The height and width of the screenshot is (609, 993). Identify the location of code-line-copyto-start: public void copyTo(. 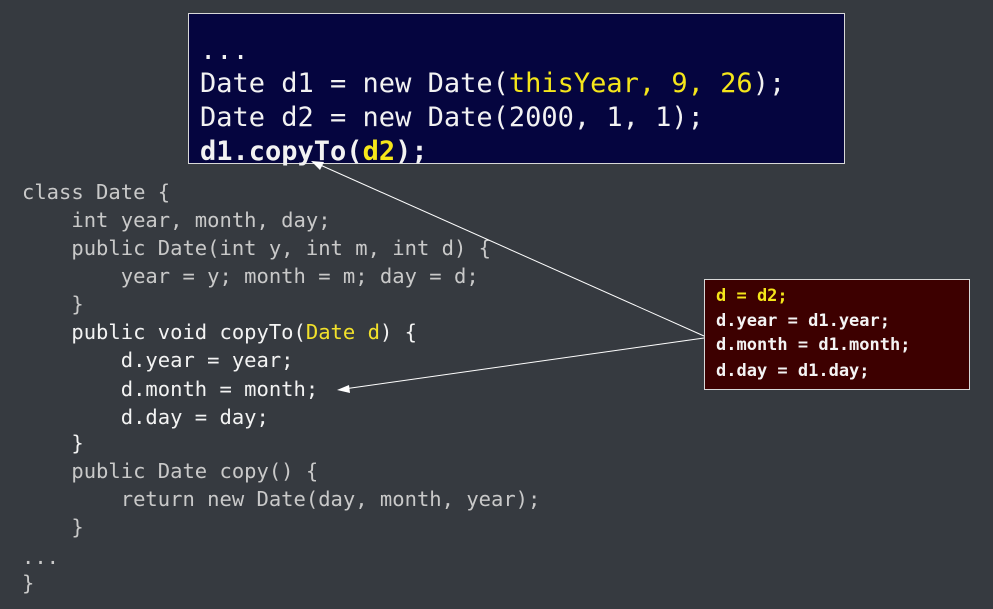
(164, 332).